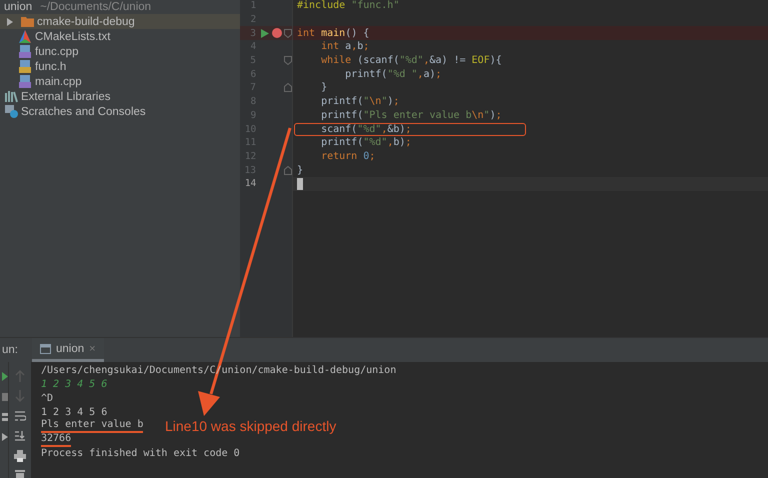 This screenshot has height=478, width=768. Describe the element at coordinates (411, 115) in the screenshot. I see `code-line: printf("Pls enter value b\n");` at that location.